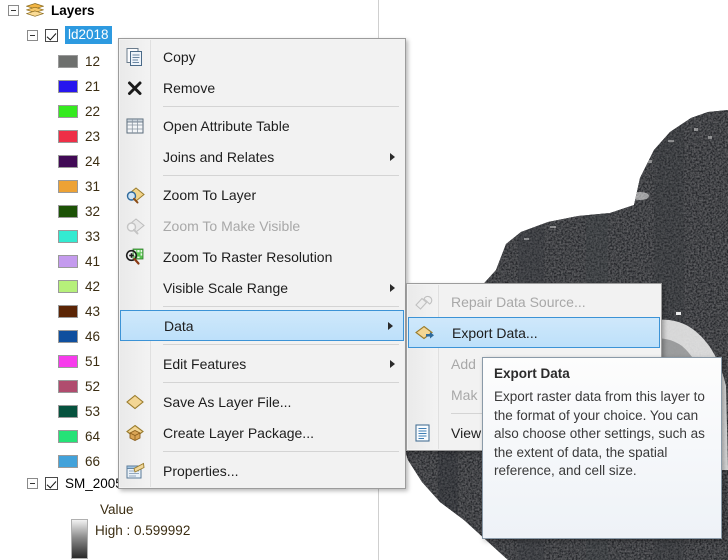  What do you see at coordinates (51, 35) in the screenshot?
I see `layer-visibility-checkbox` at bounding box center [51, 35].